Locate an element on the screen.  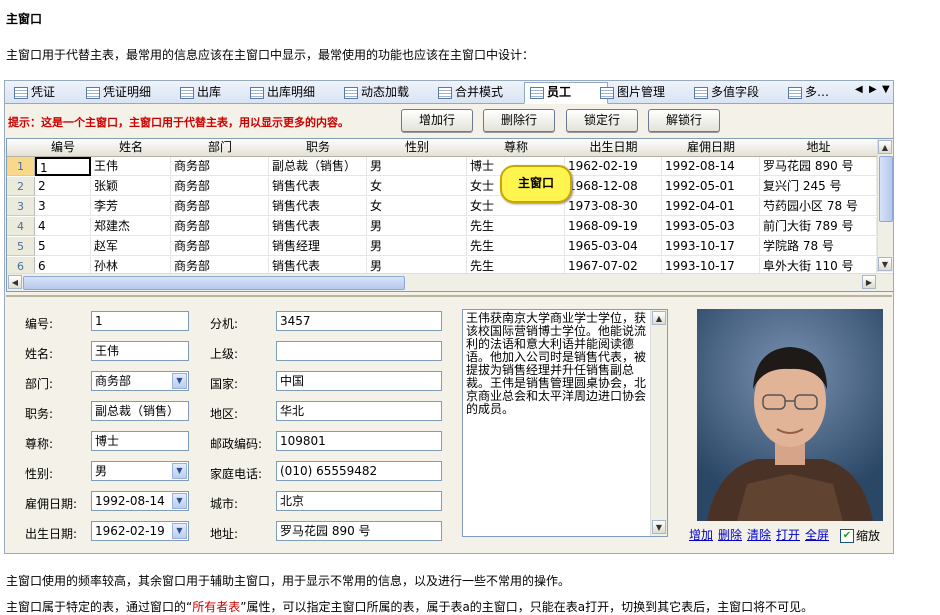
tab-multi-value: 多值字段 is located at coordinates (724, 92).